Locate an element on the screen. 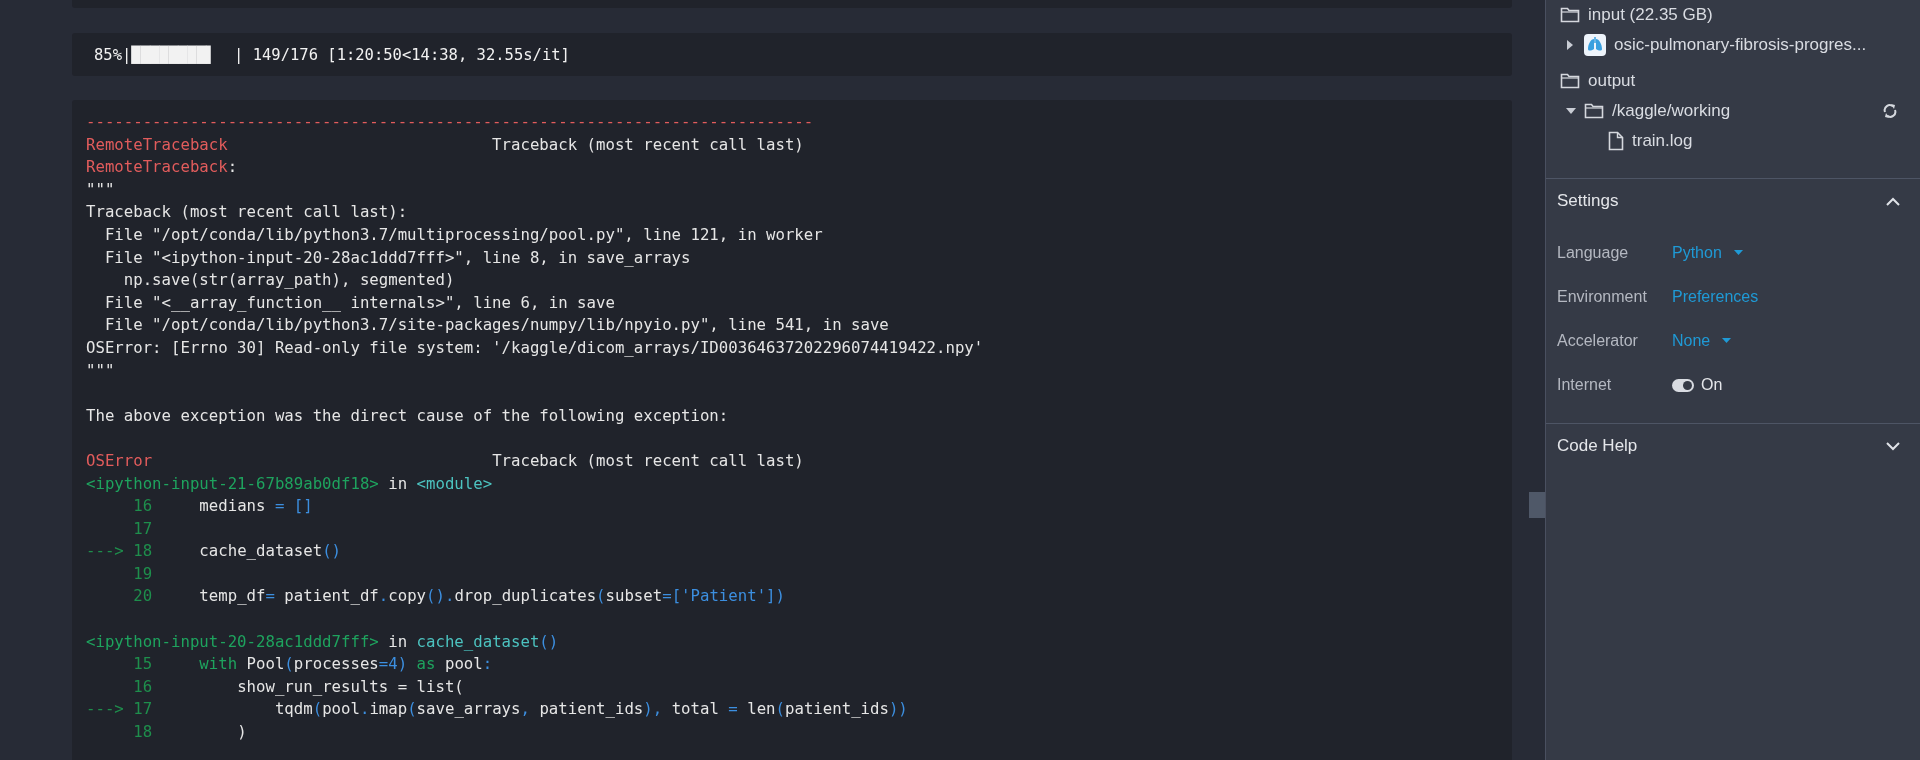 The image size is (1920, 760). code-line: RemoteTraceback Traceback (most recent call last) is located at coordinates (445, 144).